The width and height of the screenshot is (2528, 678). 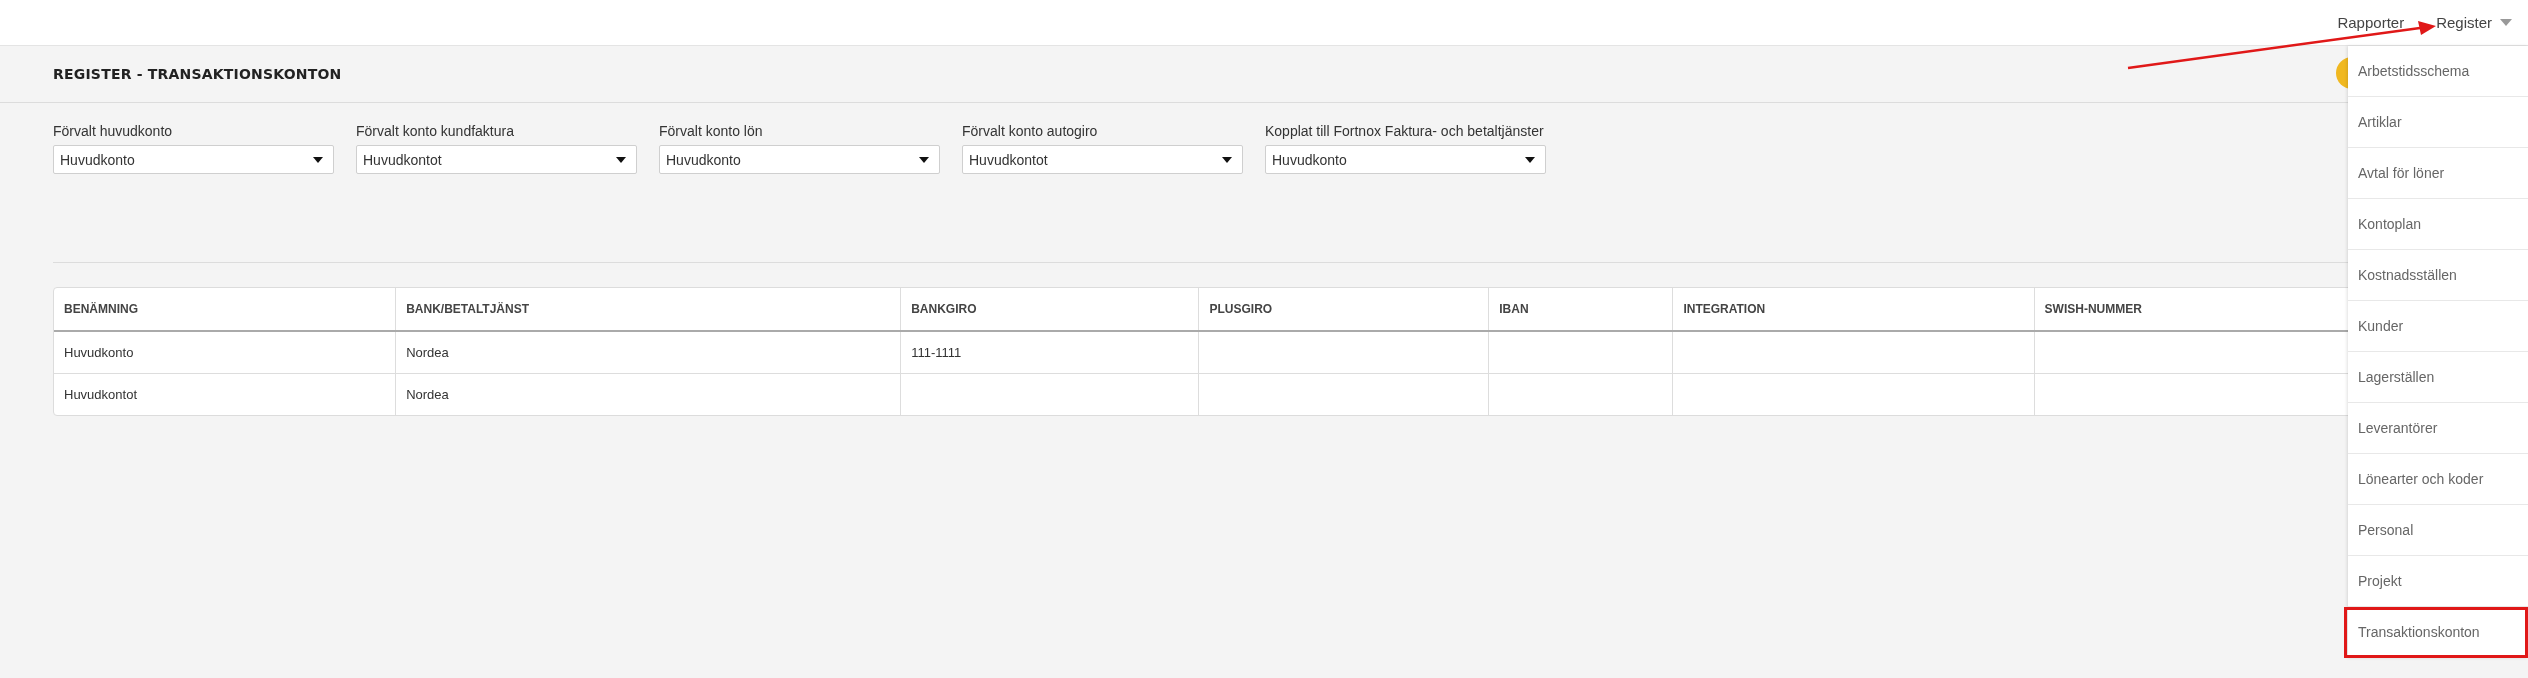 I want to click on menu-item: Lagerställen, so click(x=2438, y=377).